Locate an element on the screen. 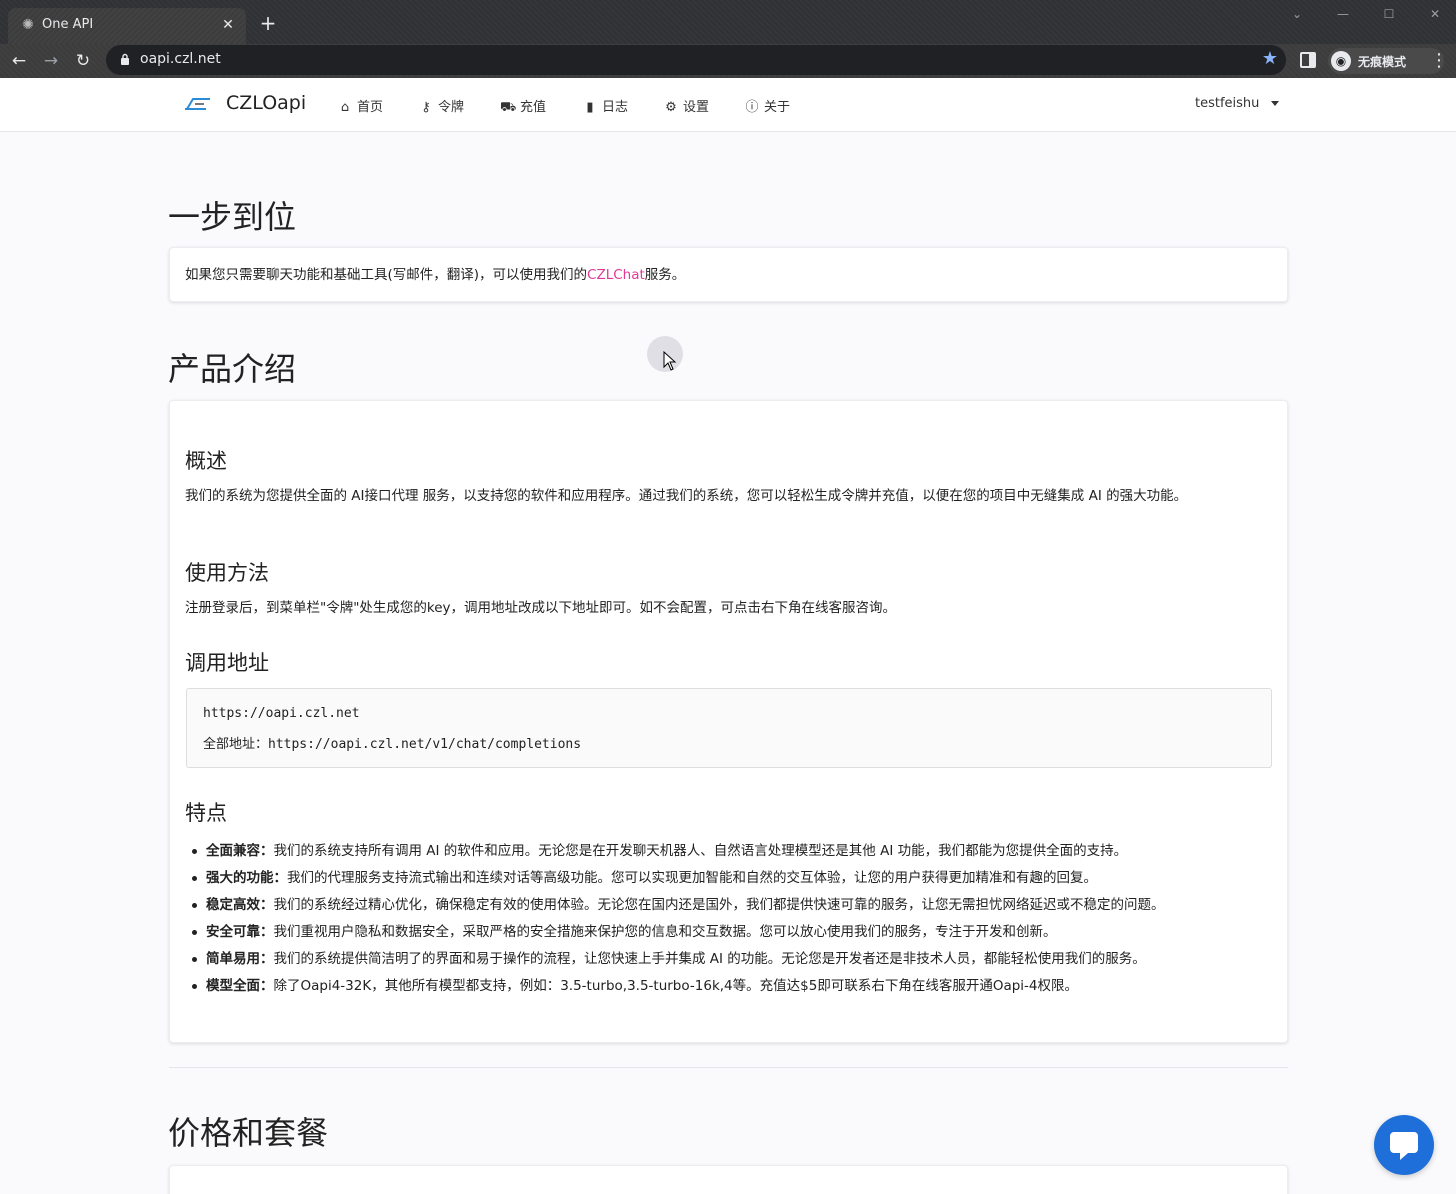 The height and width of the screenshot is (1194, 1456). tab-strip: ✺ One API ✕ + ⌄ — ☐ ✕ is located at coordinates (728, 22).